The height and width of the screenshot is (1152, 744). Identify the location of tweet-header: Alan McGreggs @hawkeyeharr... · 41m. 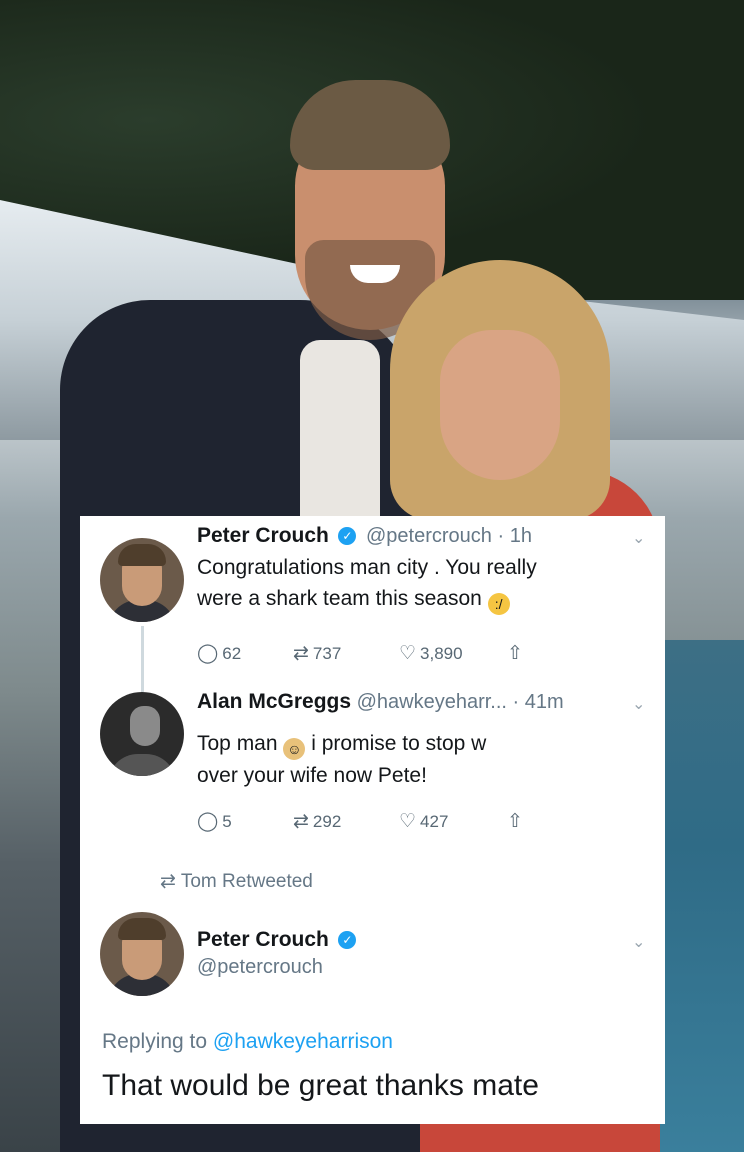
(380, 702).